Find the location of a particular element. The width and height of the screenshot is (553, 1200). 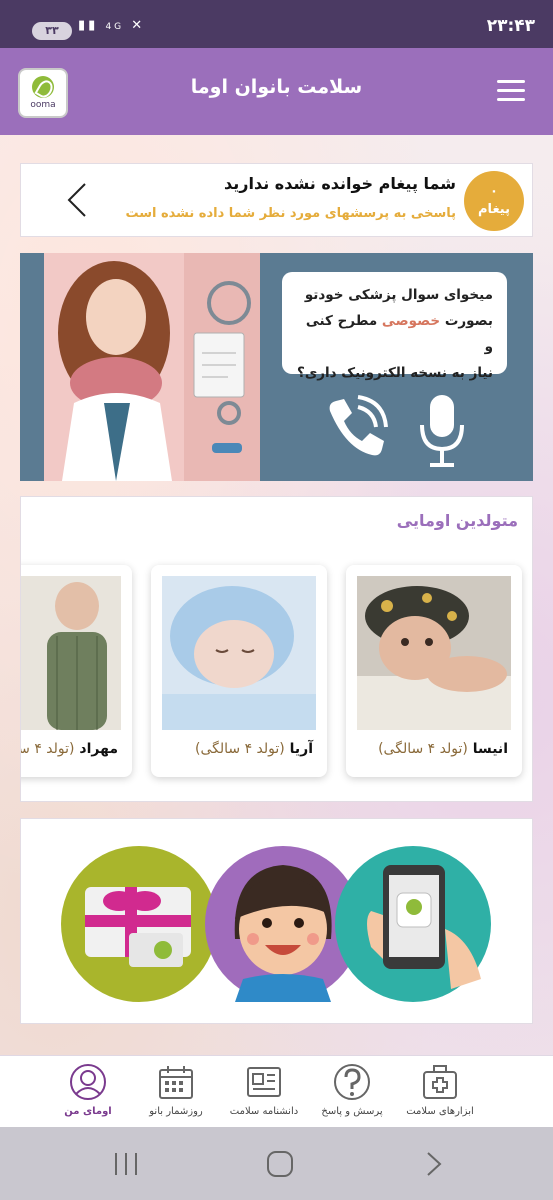

baby-name: انیسا (تولد ۴ سالگی) is located at coordinates (443, 749).